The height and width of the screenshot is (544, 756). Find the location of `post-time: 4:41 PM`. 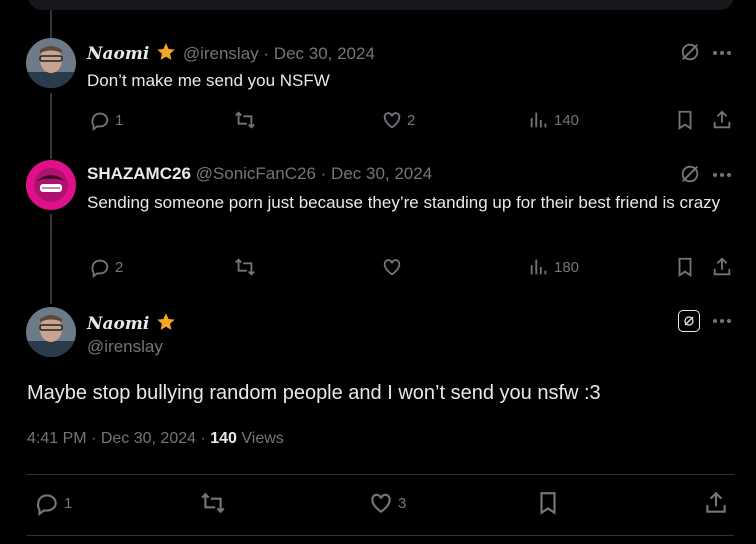

post-time: 4:41 PM is located at coordinates (57, 438).